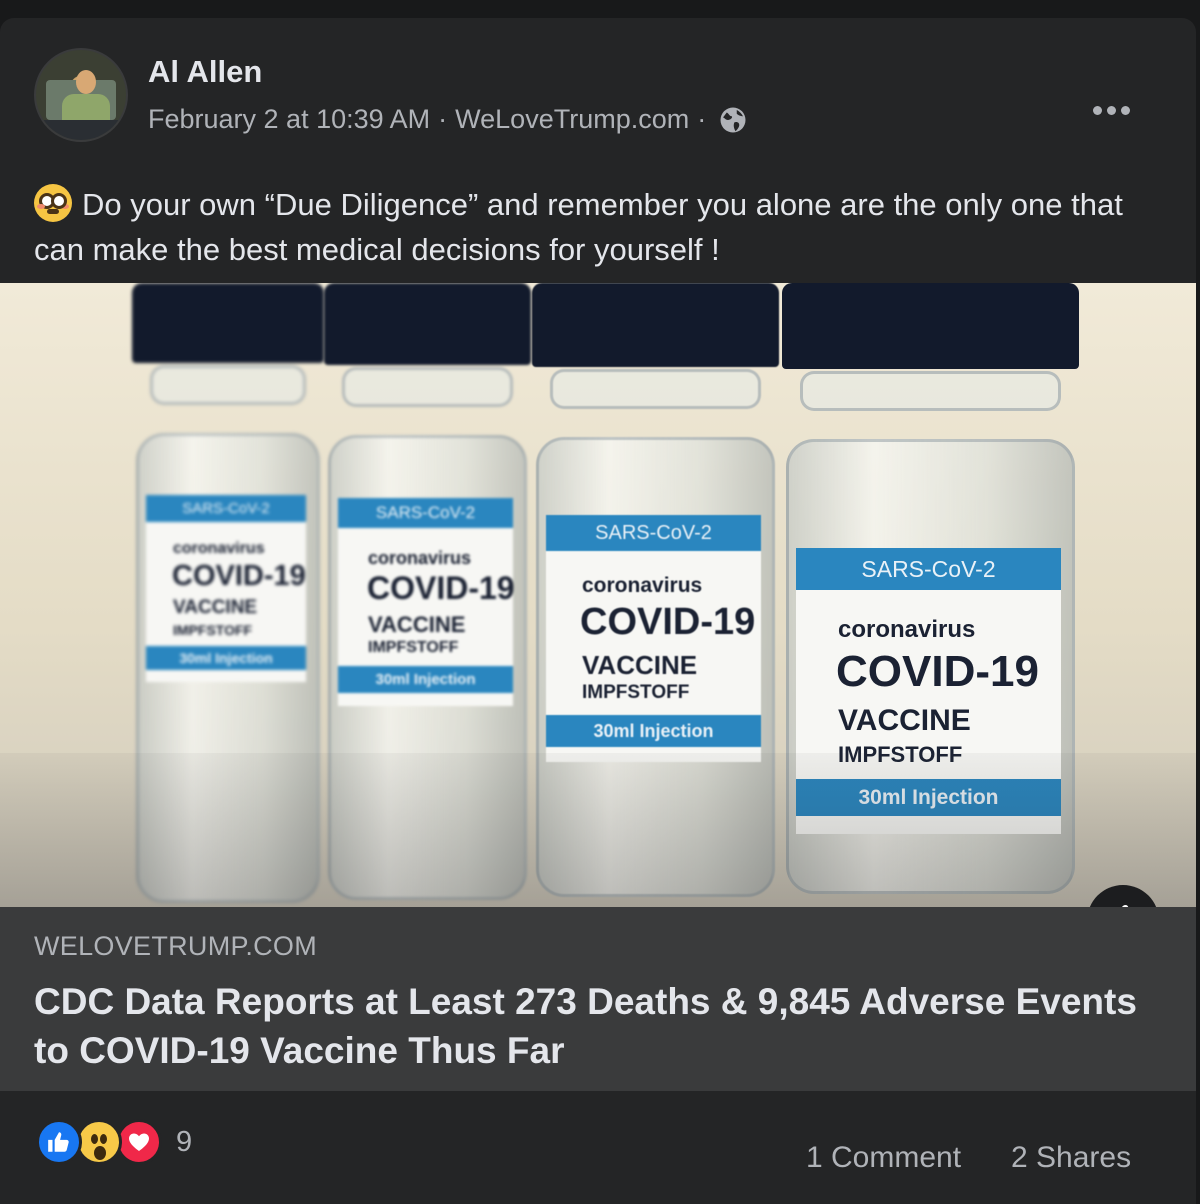  I want to click on reaction-count: 9, so click(184, 1141).